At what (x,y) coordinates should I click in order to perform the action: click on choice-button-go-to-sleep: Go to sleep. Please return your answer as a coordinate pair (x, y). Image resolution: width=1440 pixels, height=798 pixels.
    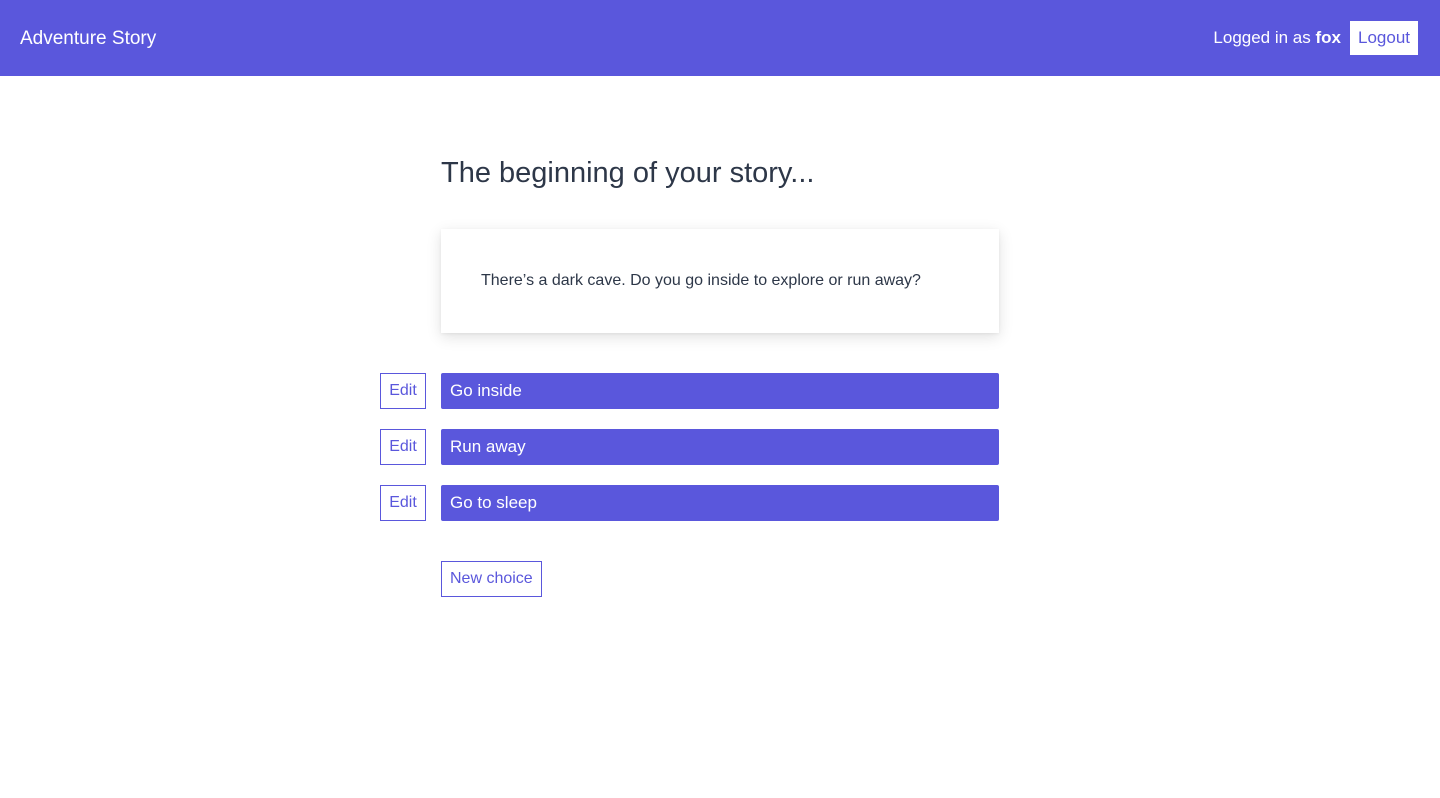
    Looking at the image, I should click on (720, 503).